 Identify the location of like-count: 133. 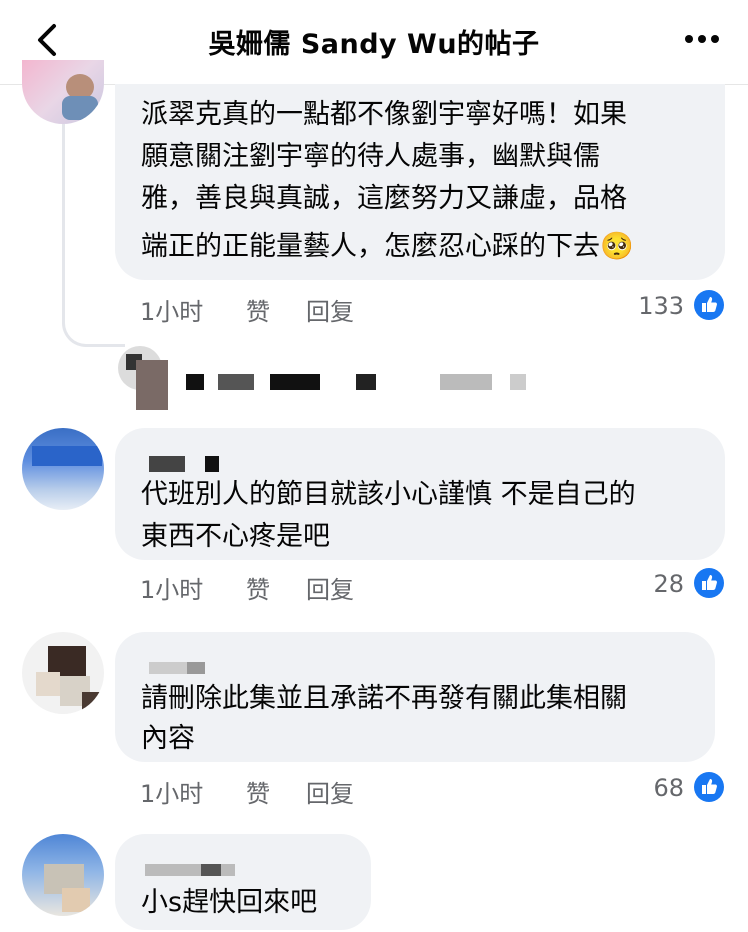
(661, 306).